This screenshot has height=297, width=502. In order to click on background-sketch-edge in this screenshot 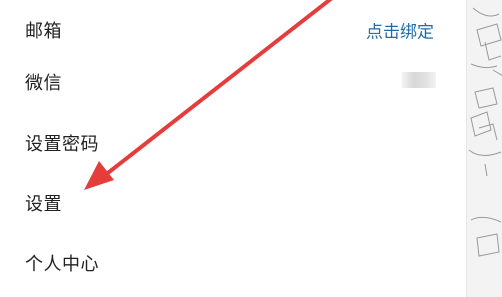, I will do `click(484, 148)`.